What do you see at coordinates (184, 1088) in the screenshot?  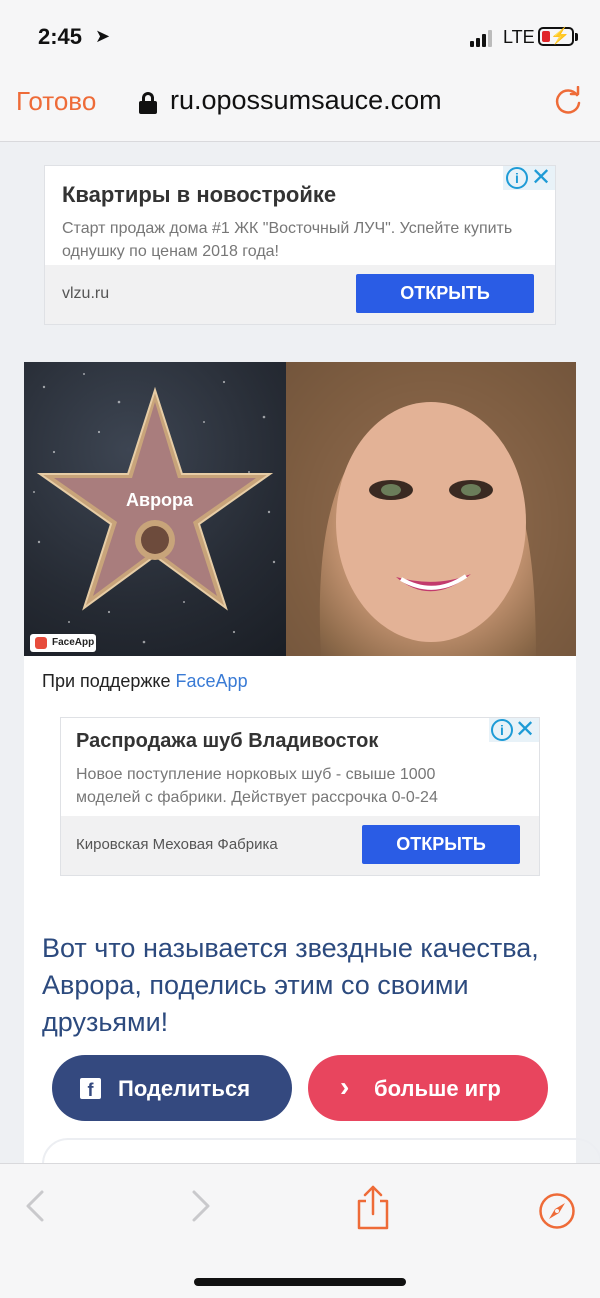 I see `share-button-label: Поделиться` at bounding box center [184, 1088].